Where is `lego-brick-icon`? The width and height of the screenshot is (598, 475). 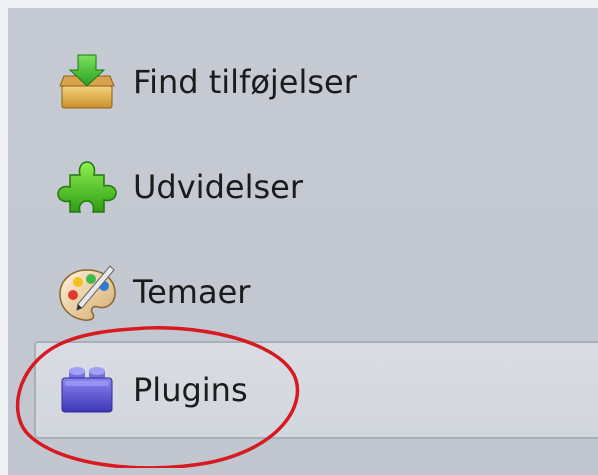
lego-brick-icon is located at coordinates (87, 390).